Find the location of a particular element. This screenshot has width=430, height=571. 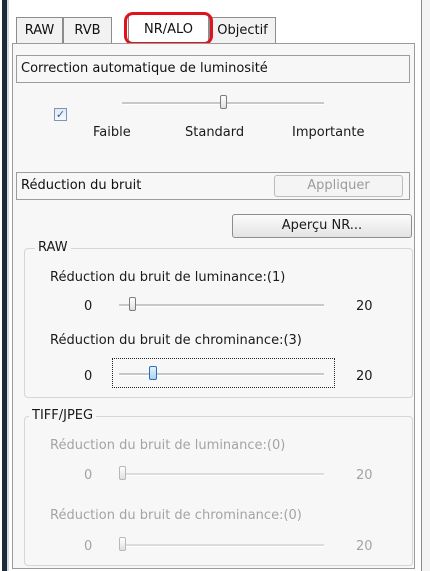

tab-raw: RAW is located at coordinates (39, 30).